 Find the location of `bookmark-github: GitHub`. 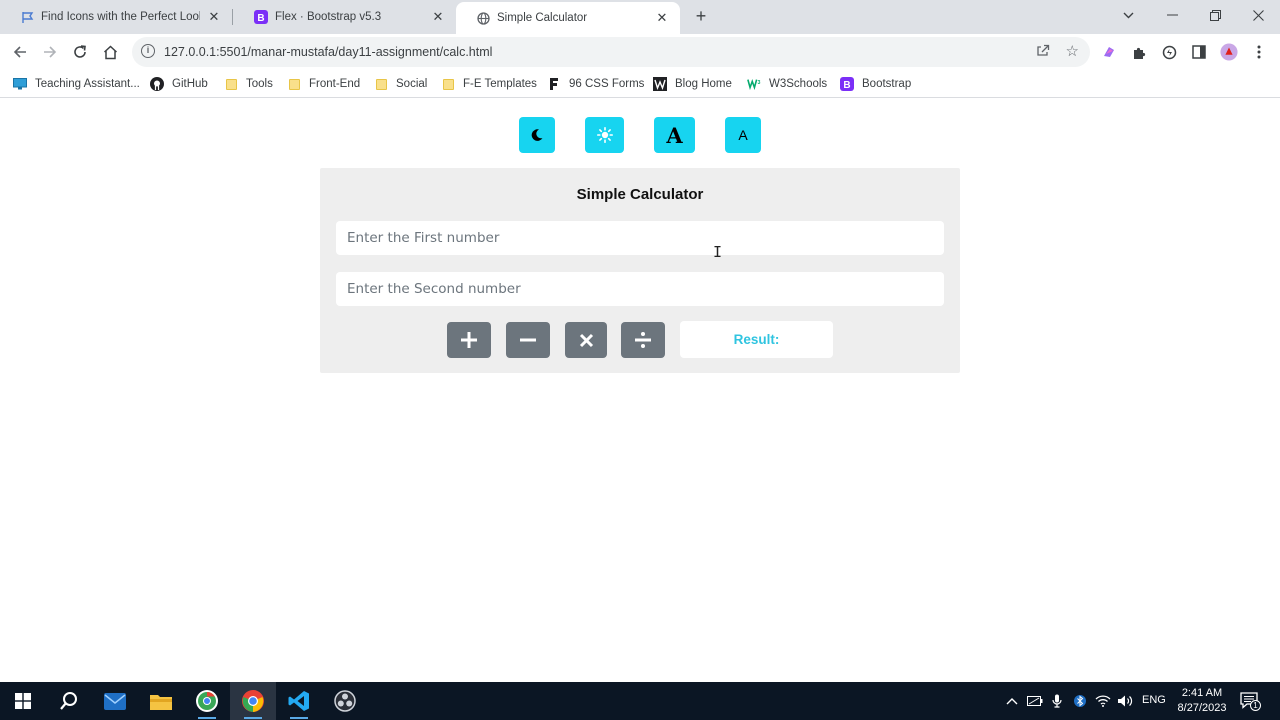

bookmark-github: GitHub is located at coordinates (179, 84).